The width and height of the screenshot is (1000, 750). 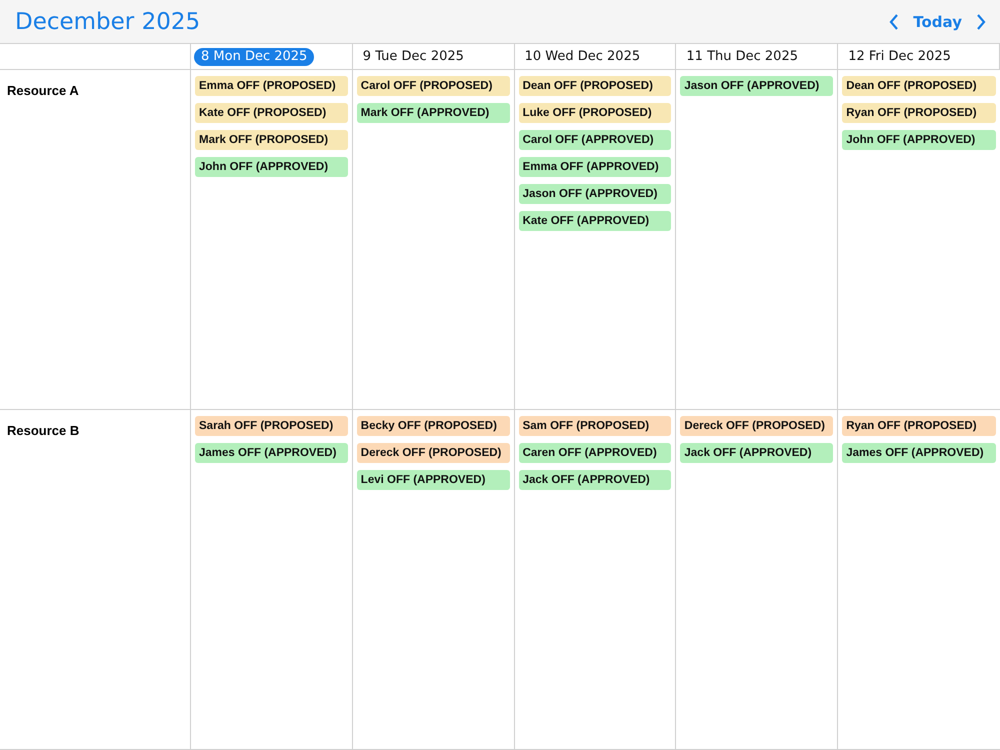 I want to click on day-header: 11 Thu Dec 2025, so click(x=742, y=57).